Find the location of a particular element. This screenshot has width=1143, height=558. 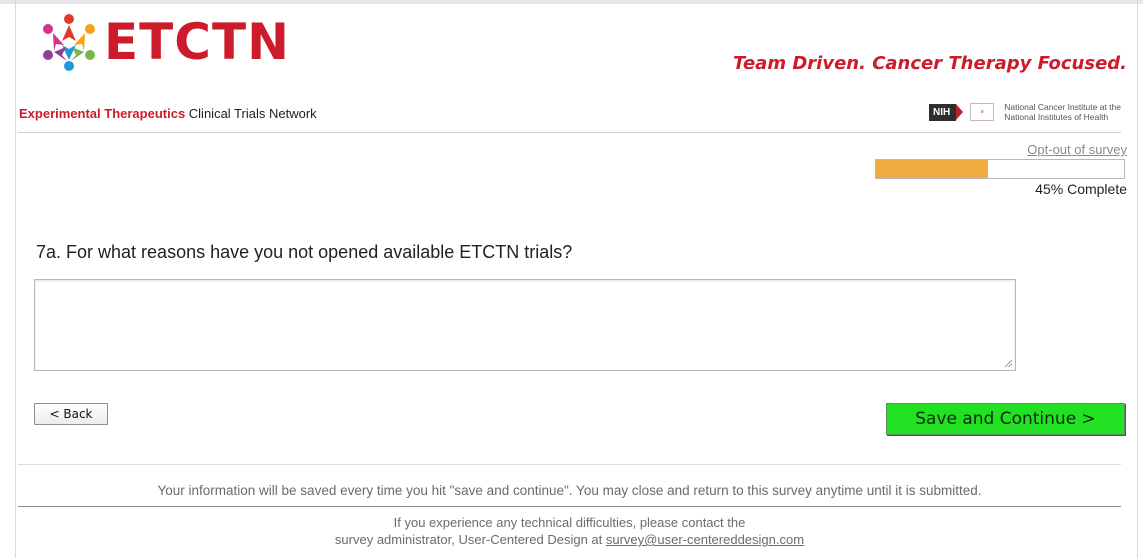

nci-seal-icon: ≡ is located at coordinates (982, 112).